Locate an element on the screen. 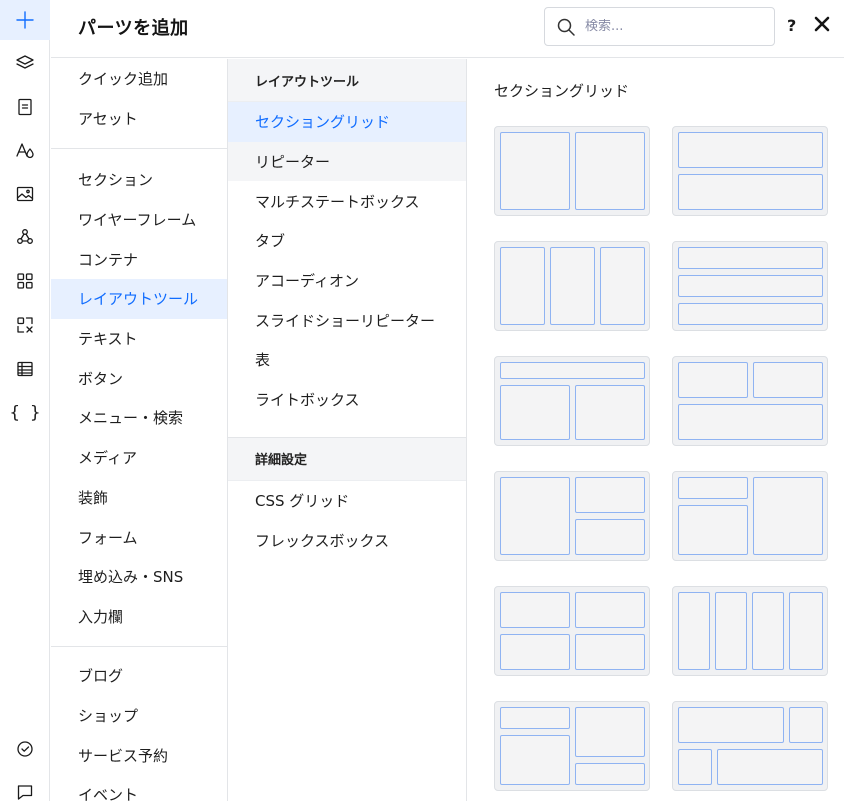  app-market-rail-button is located at coordinates (25, 281).